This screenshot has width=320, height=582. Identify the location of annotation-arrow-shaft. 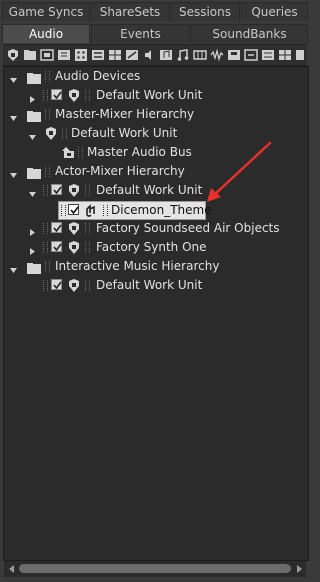
(241, 169).